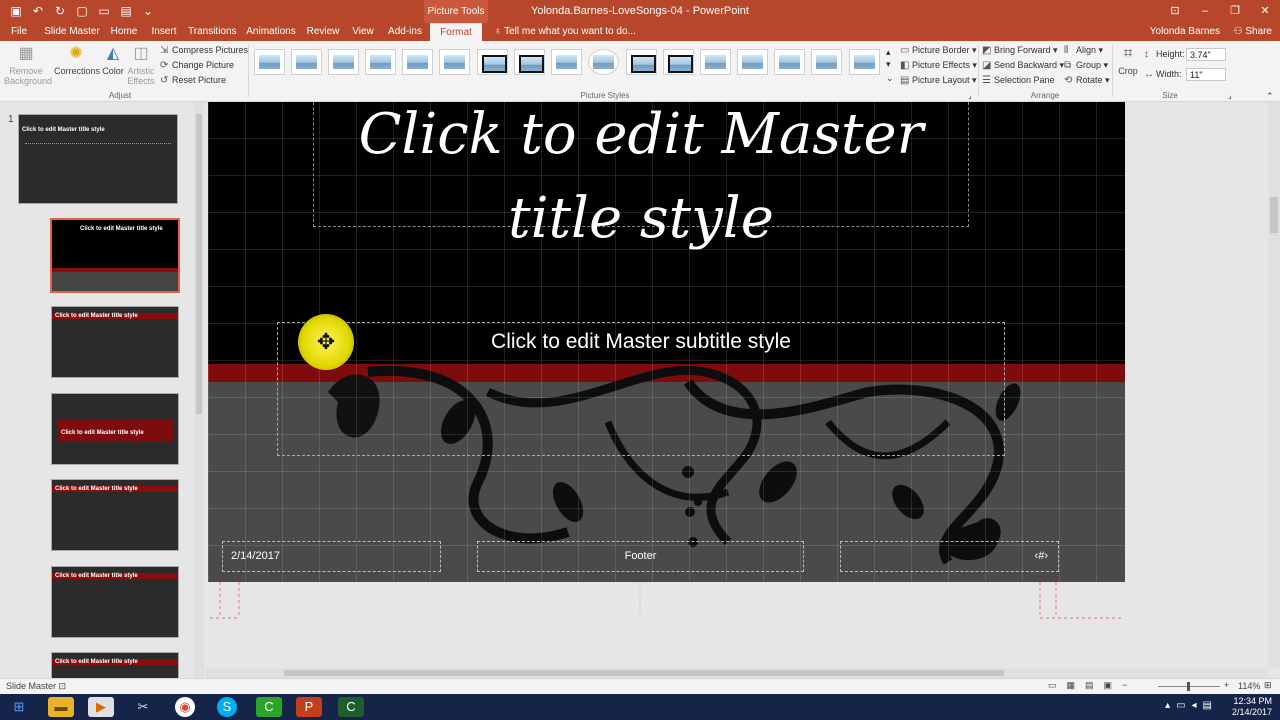  I want to click on thumbnail-scrollbar, so click(199, 390).